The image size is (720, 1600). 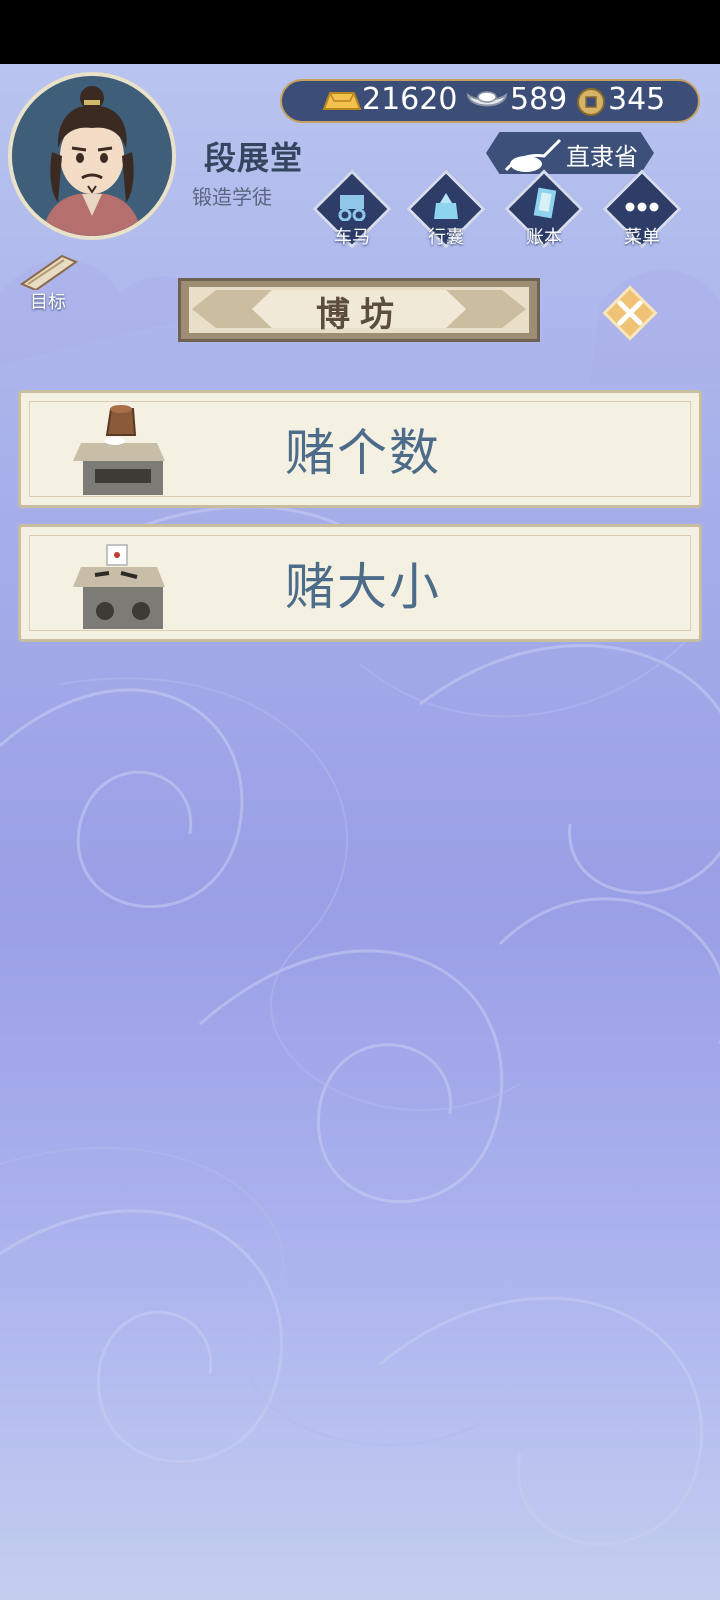 I want to click on ledger-button: 账本, so click(x=544, y=211).